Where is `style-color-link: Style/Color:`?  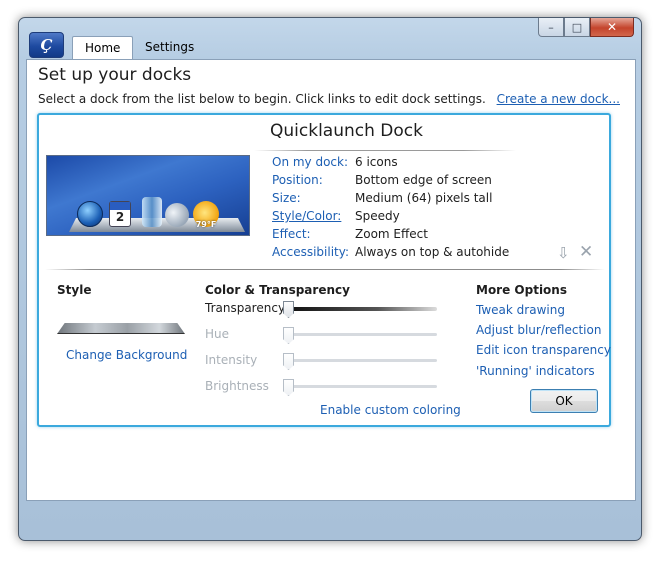
style-color-link: Style/Color: is located at coordinates (306, 216).